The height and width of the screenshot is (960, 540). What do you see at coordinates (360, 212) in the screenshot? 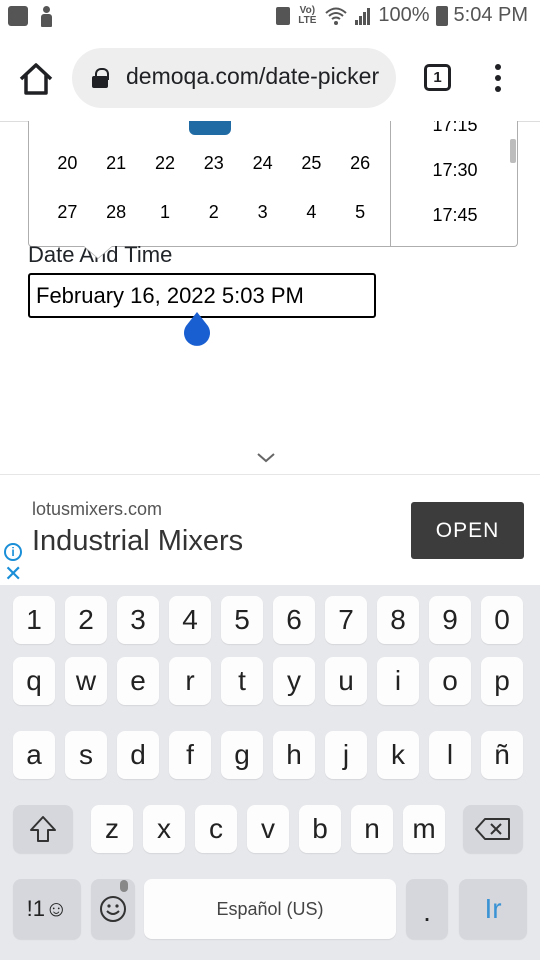
I see `calendar-day: 5` at bounding box center [360, 212].